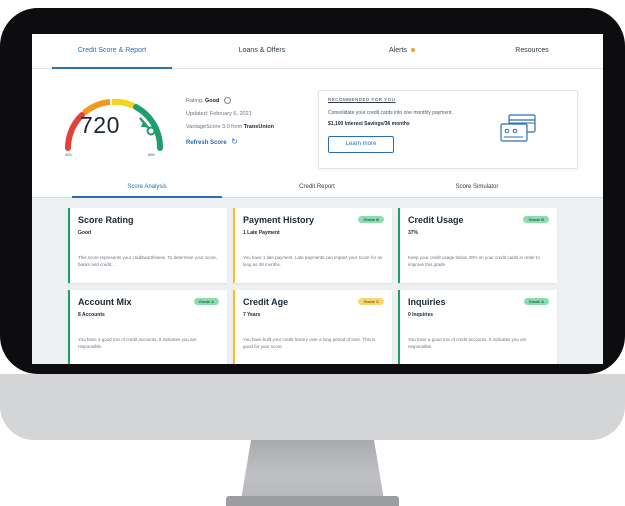  What do you see at coordinates (436, 220) in the screenshot?
I see `card-title: Credit Usage` at bounding box center [436, 220].